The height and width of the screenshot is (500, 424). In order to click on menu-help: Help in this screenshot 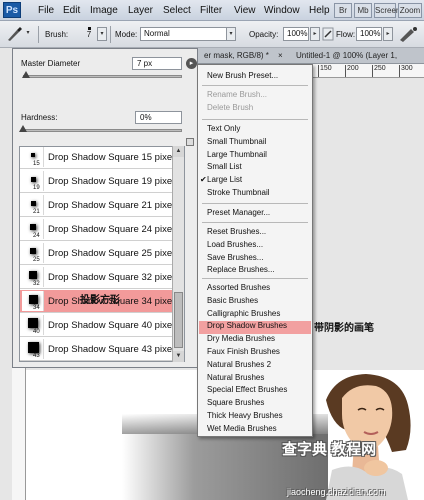, I will do `click(319, 10)`.